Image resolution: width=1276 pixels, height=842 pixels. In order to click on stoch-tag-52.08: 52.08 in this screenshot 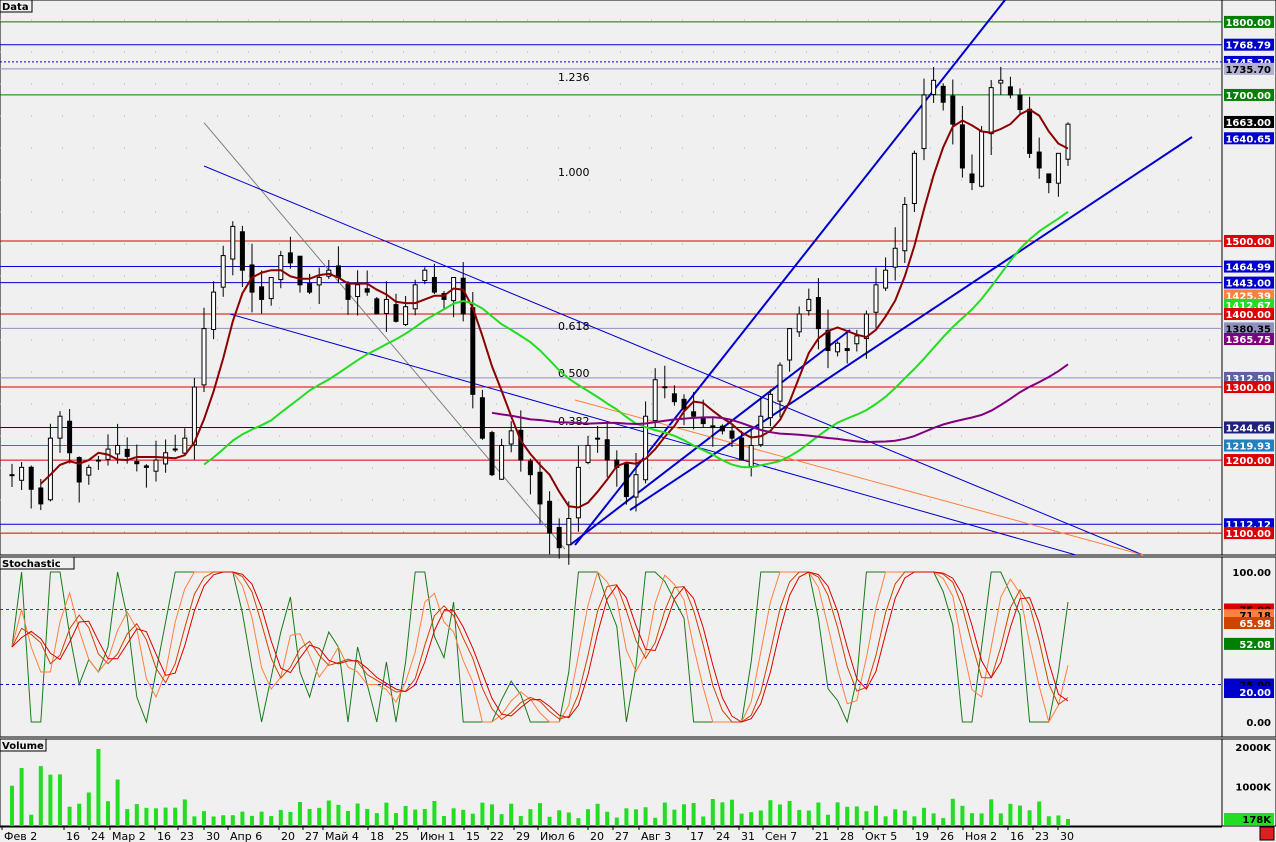, I will do `click(1255, 645)`.